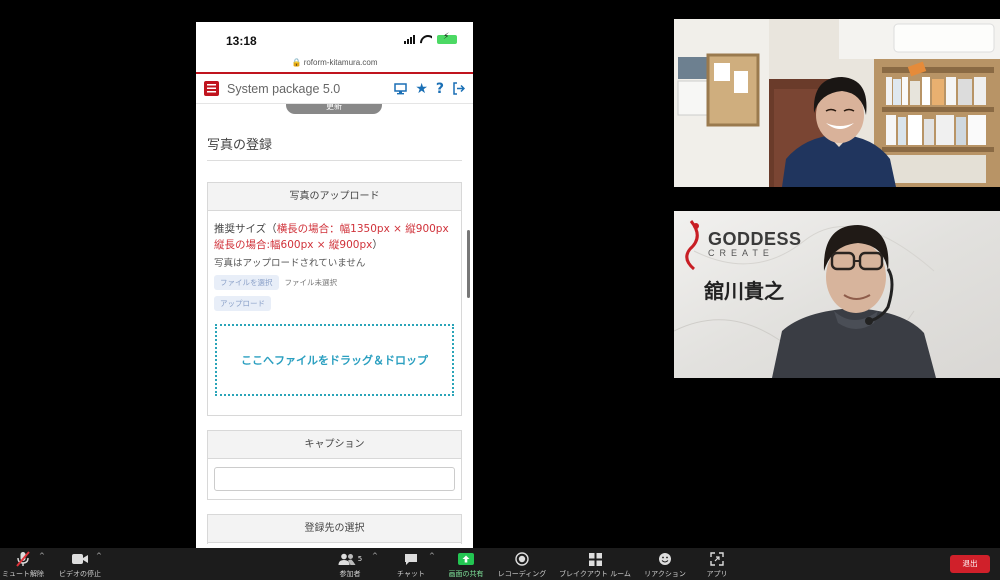  Describe the element at coordinates (595, 559) in the screenshot. I see `breakout-rooms-icon` at that location.